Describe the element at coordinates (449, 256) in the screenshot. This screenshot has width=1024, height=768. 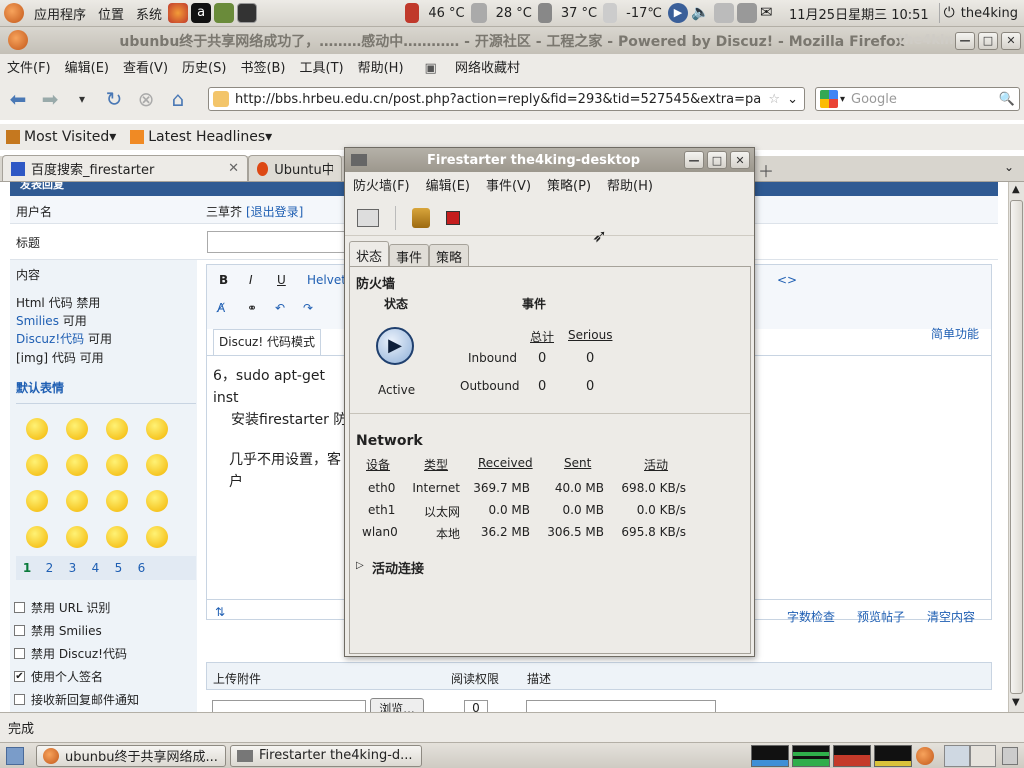
I see `tab-policy: 策略` at that location.